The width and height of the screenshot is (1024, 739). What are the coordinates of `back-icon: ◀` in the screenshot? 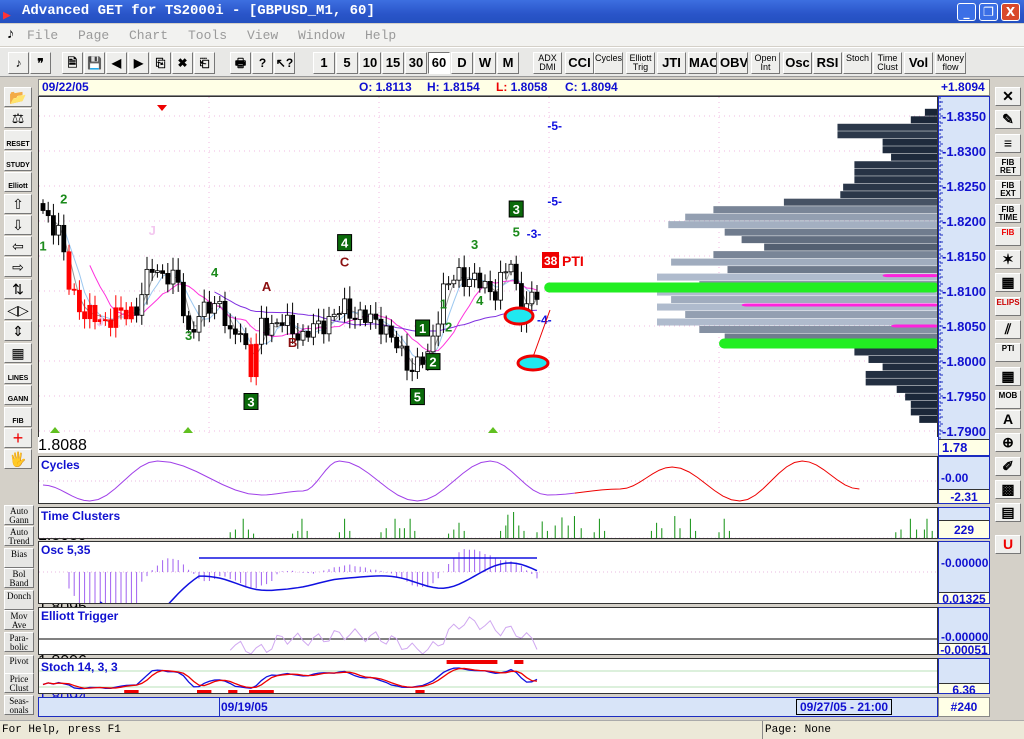 It's located at (116, 63).